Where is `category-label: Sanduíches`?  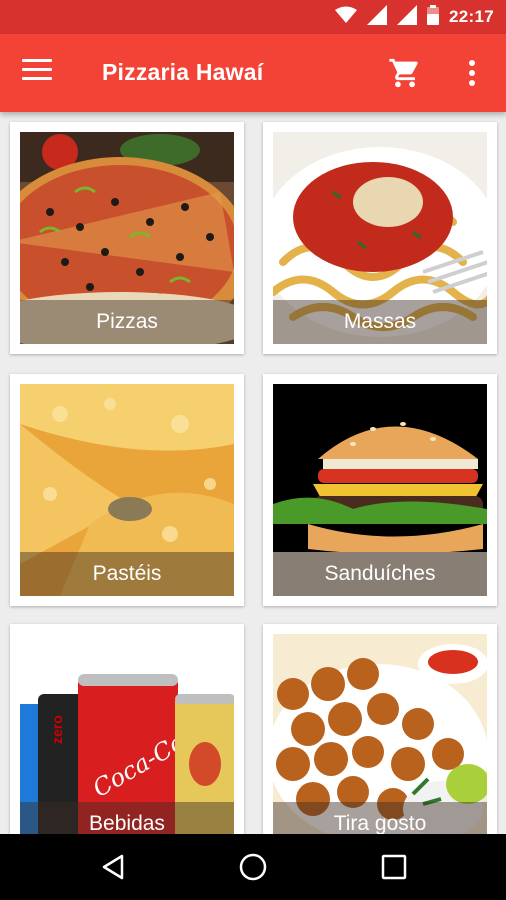 category-label: Sanduíches is located at coordinates (380, 574).